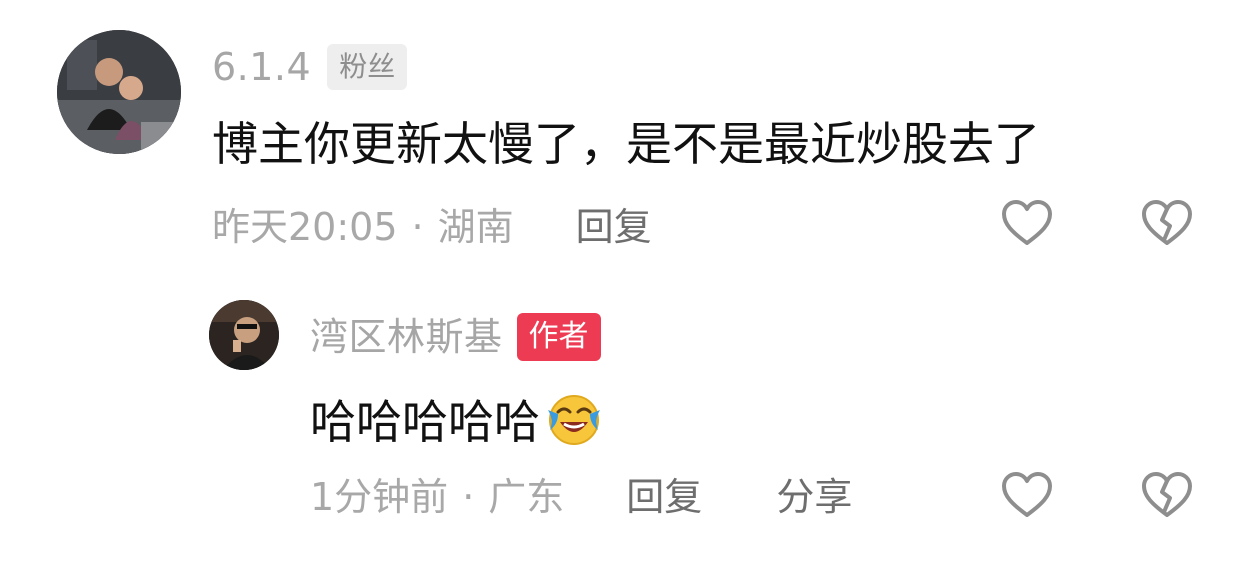 The image size is (1260, 562). I want to click on share-button: 分享, so click(814, 497).